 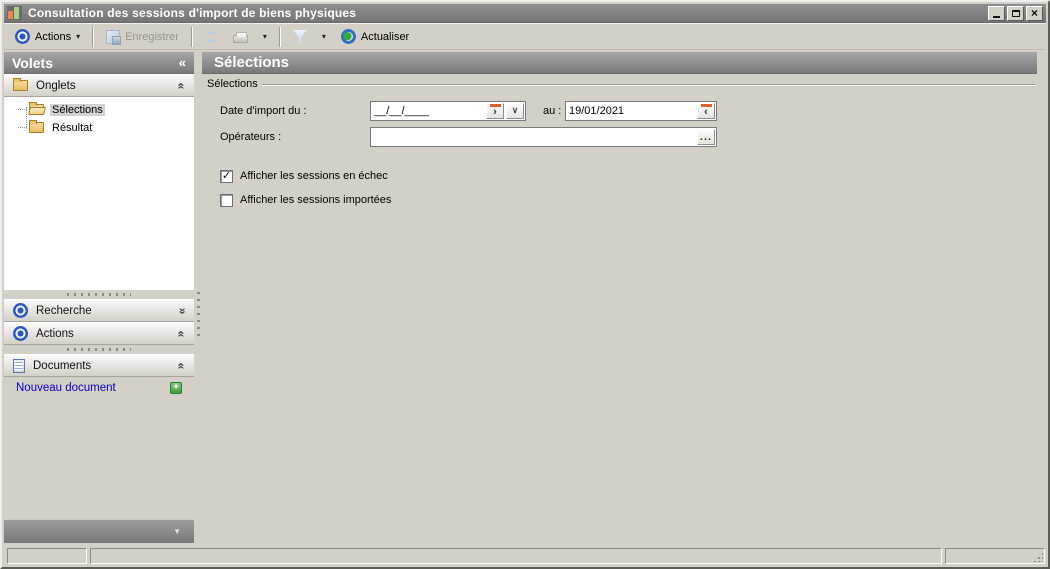 What do you see at coordinates (32, 62) in the screenshot?
I see `sidebar-title: Volets` at bounding box center [32, 62].